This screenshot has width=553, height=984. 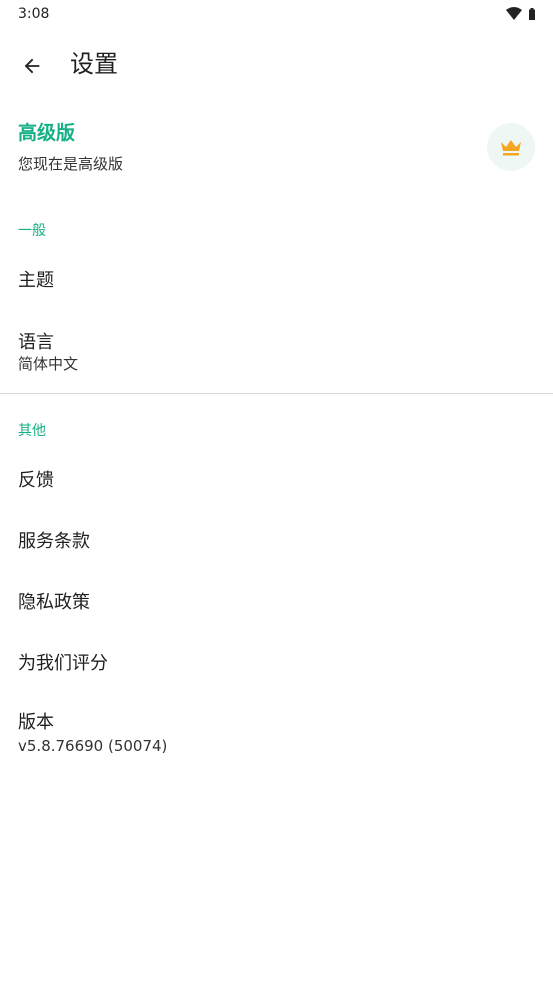 I want to click on battery-icon, so click(x=532, y=13).